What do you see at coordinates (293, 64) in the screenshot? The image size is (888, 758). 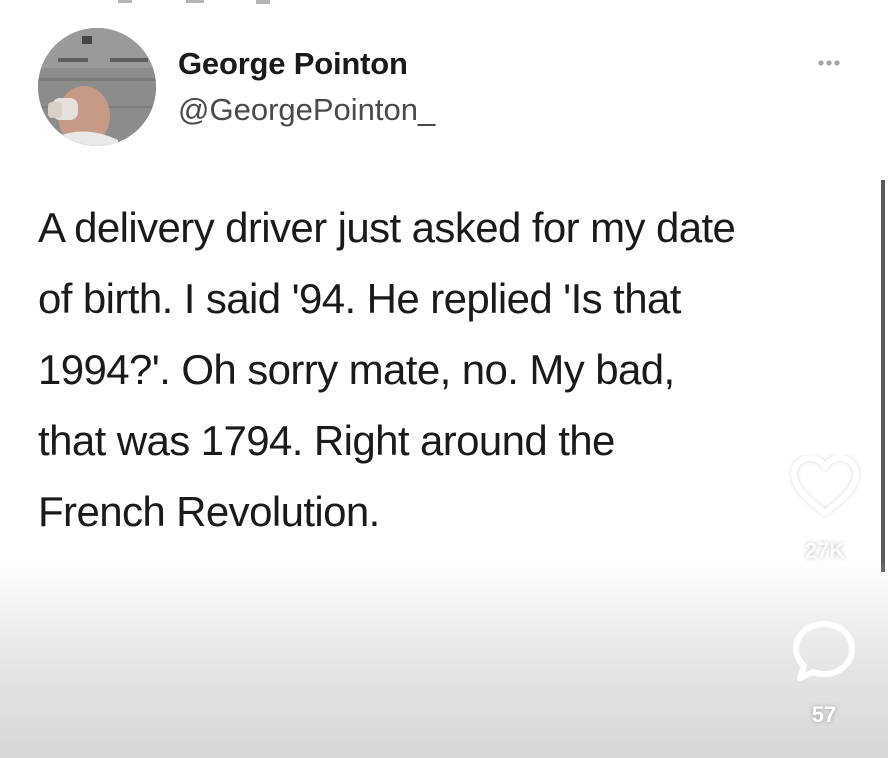 I see `author-display-name: George Pointon` at bounding box center [293, 64].